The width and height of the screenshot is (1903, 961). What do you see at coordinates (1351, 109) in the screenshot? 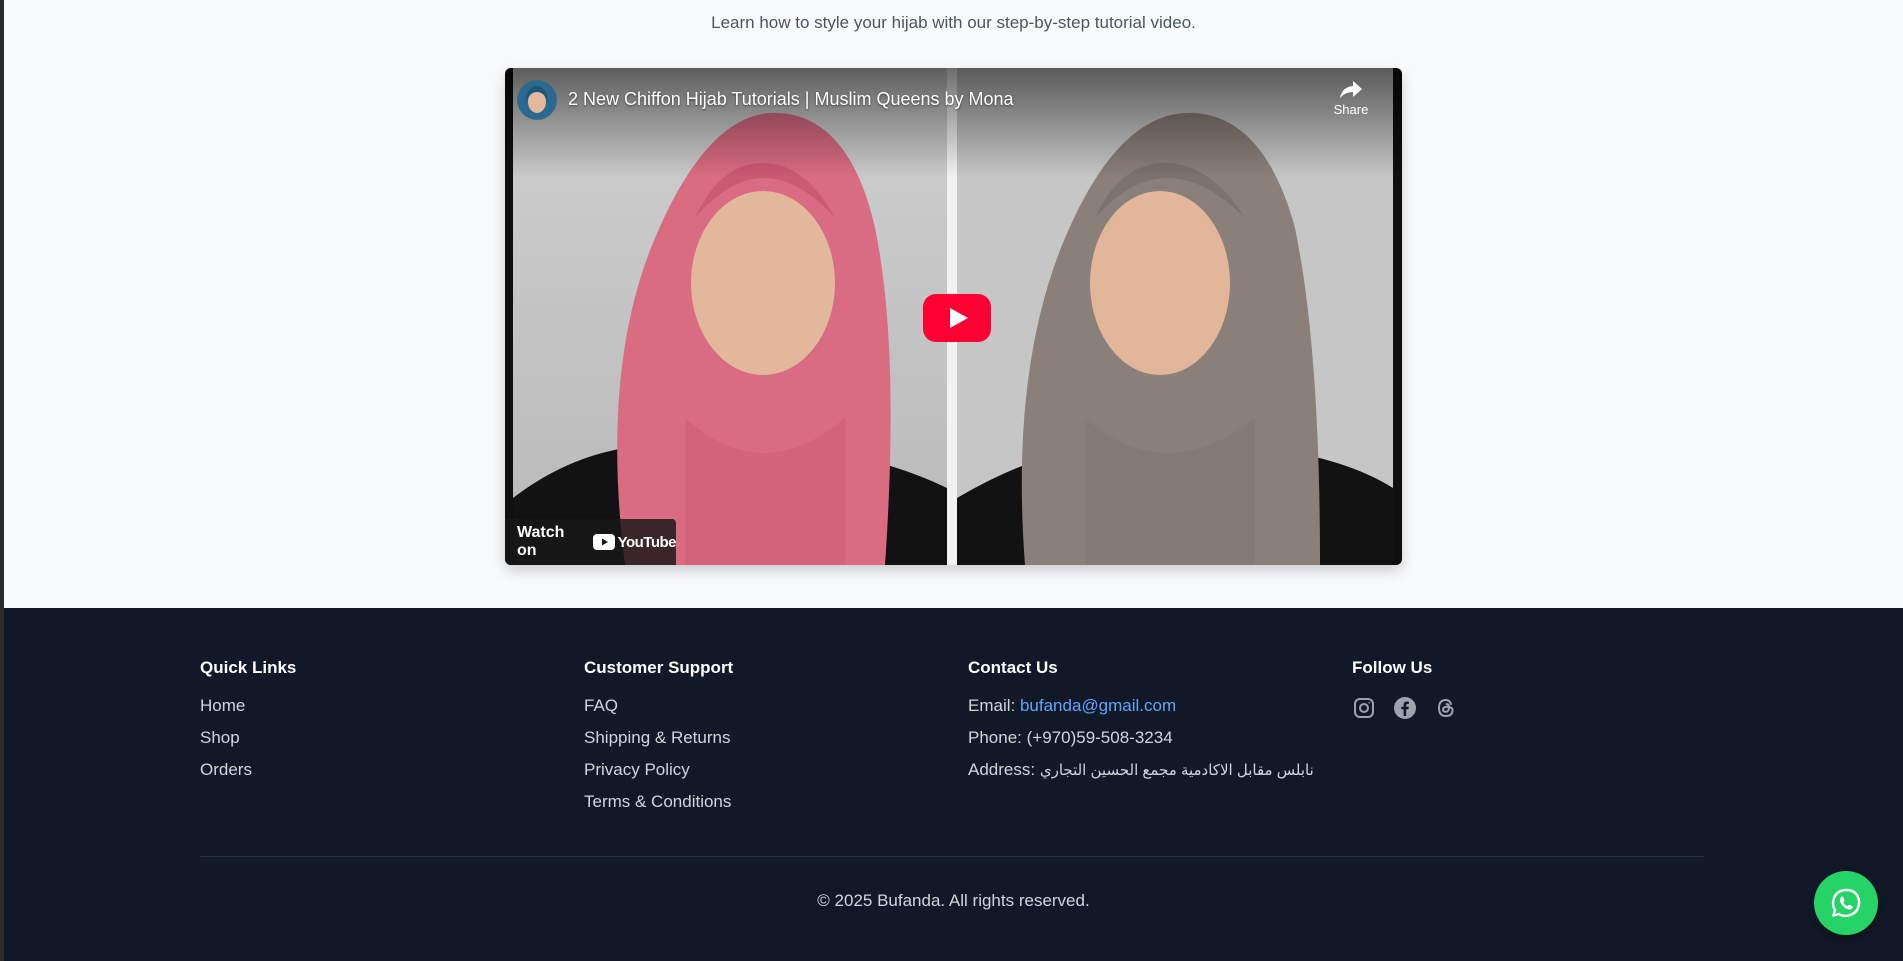
I see `share-label: Share` at bounding box center [1351, 109].